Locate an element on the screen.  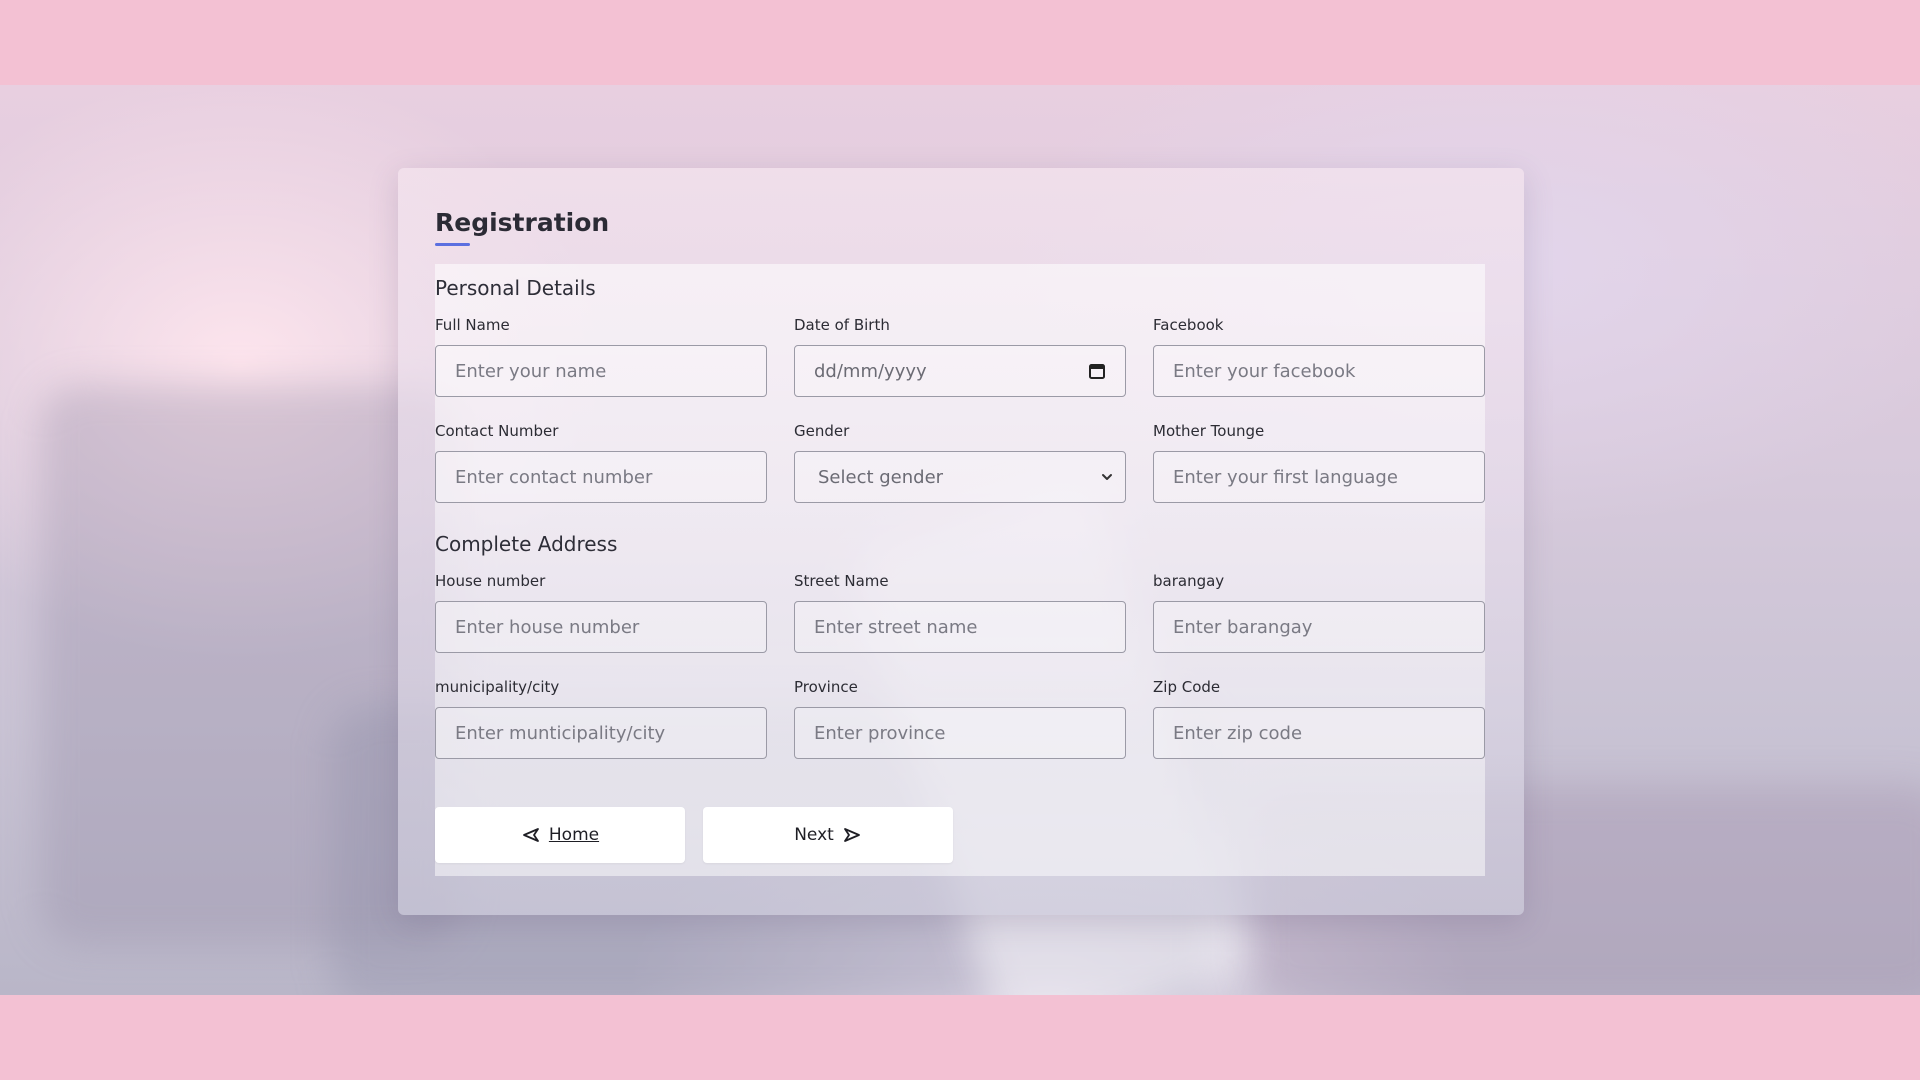
field-facebook: Facebook is located at coordinates (1319, 356).